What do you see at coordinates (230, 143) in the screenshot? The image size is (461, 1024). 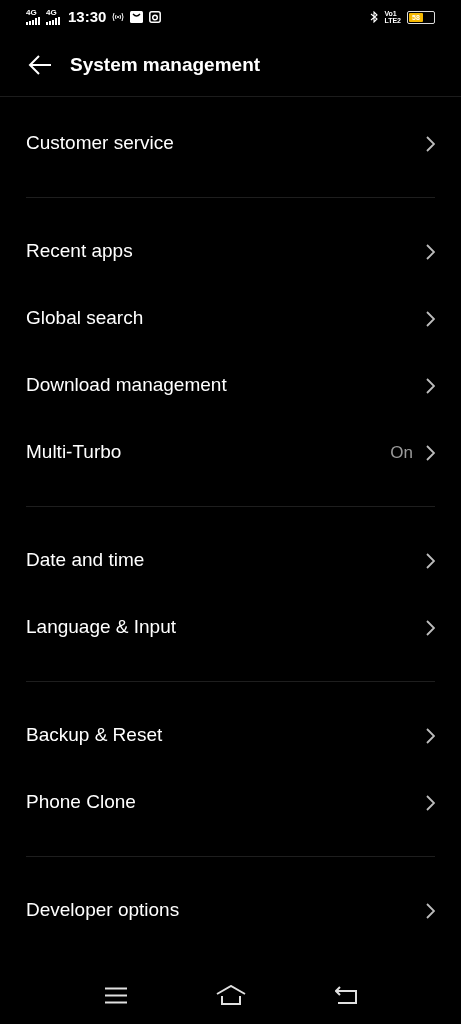 I see `settings-item: Customer service` at bounding box center [230, 143].